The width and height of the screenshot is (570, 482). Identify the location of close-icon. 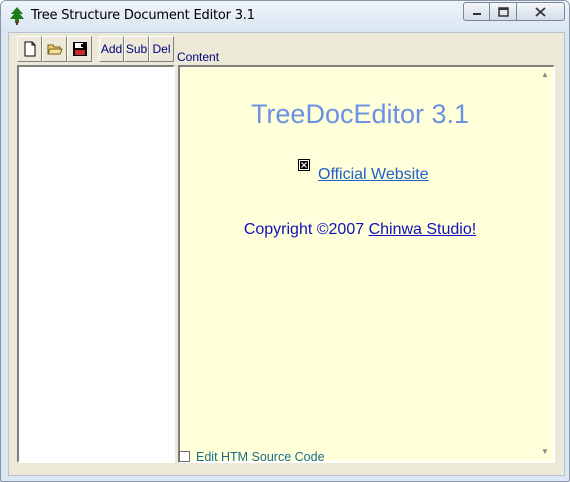
(540, 11).